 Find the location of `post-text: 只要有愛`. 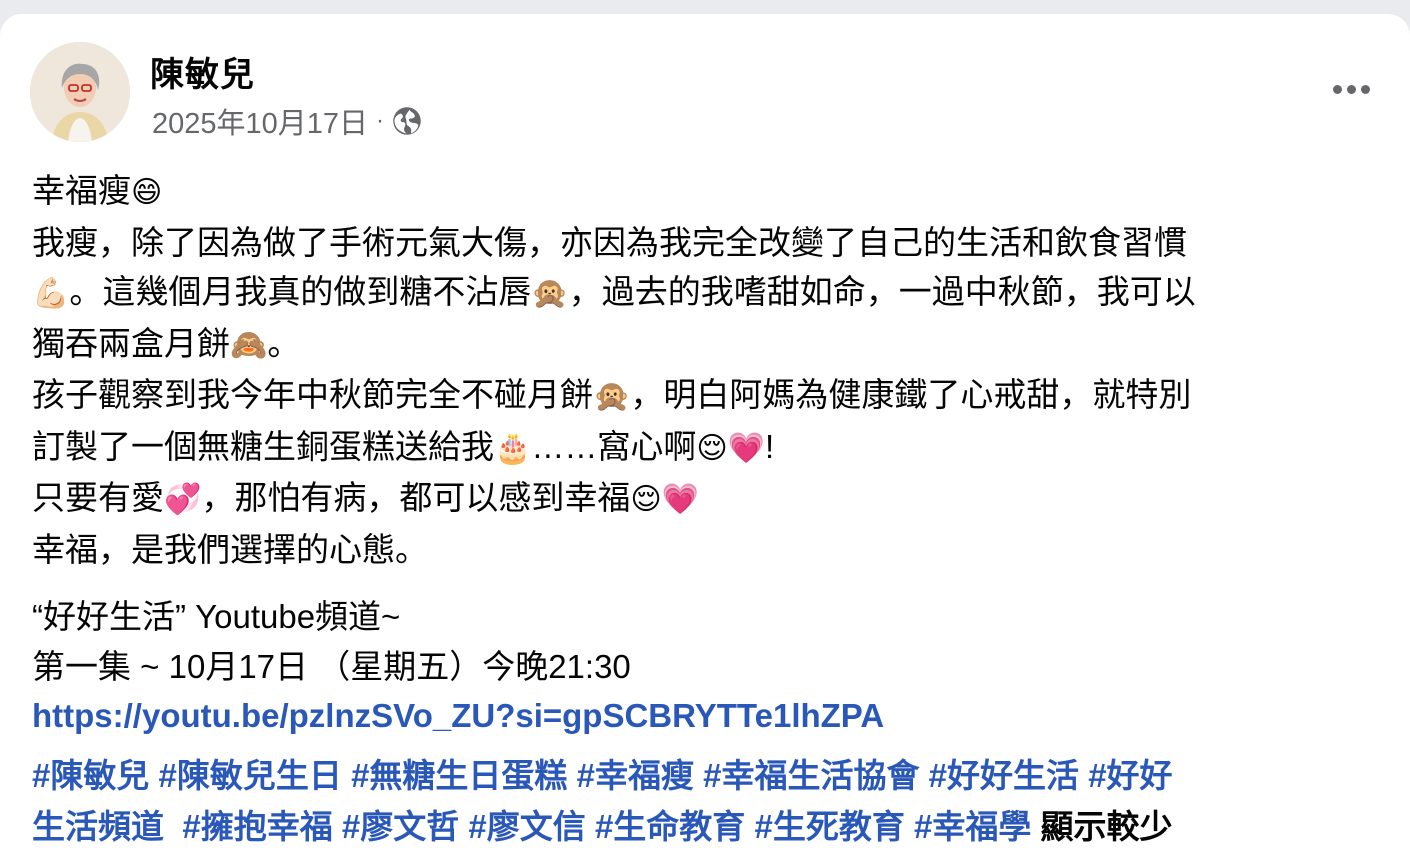

post-text: 只要有愛 is located at coordinates (98, 497).